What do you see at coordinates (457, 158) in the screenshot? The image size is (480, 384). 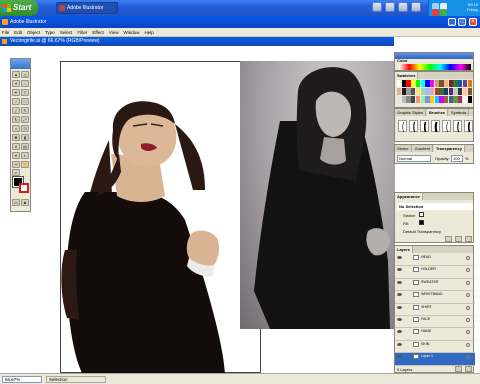 I see `opacity-input: 100` at bounding box center [457, 158].